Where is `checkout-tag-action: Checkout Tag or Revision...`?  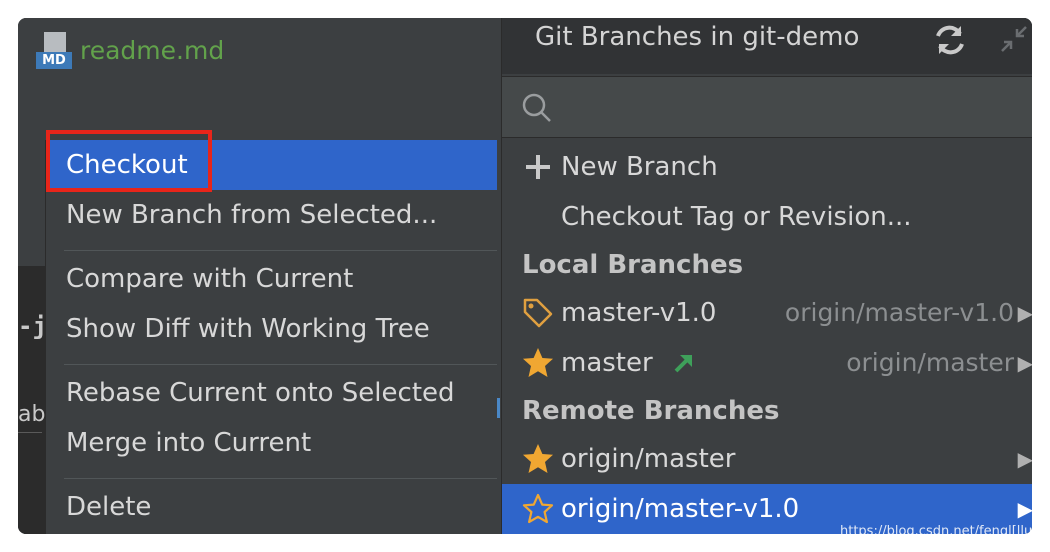 checkout-tag-action: Checkout Tag or Revision... is located at coordinates (767, 217).